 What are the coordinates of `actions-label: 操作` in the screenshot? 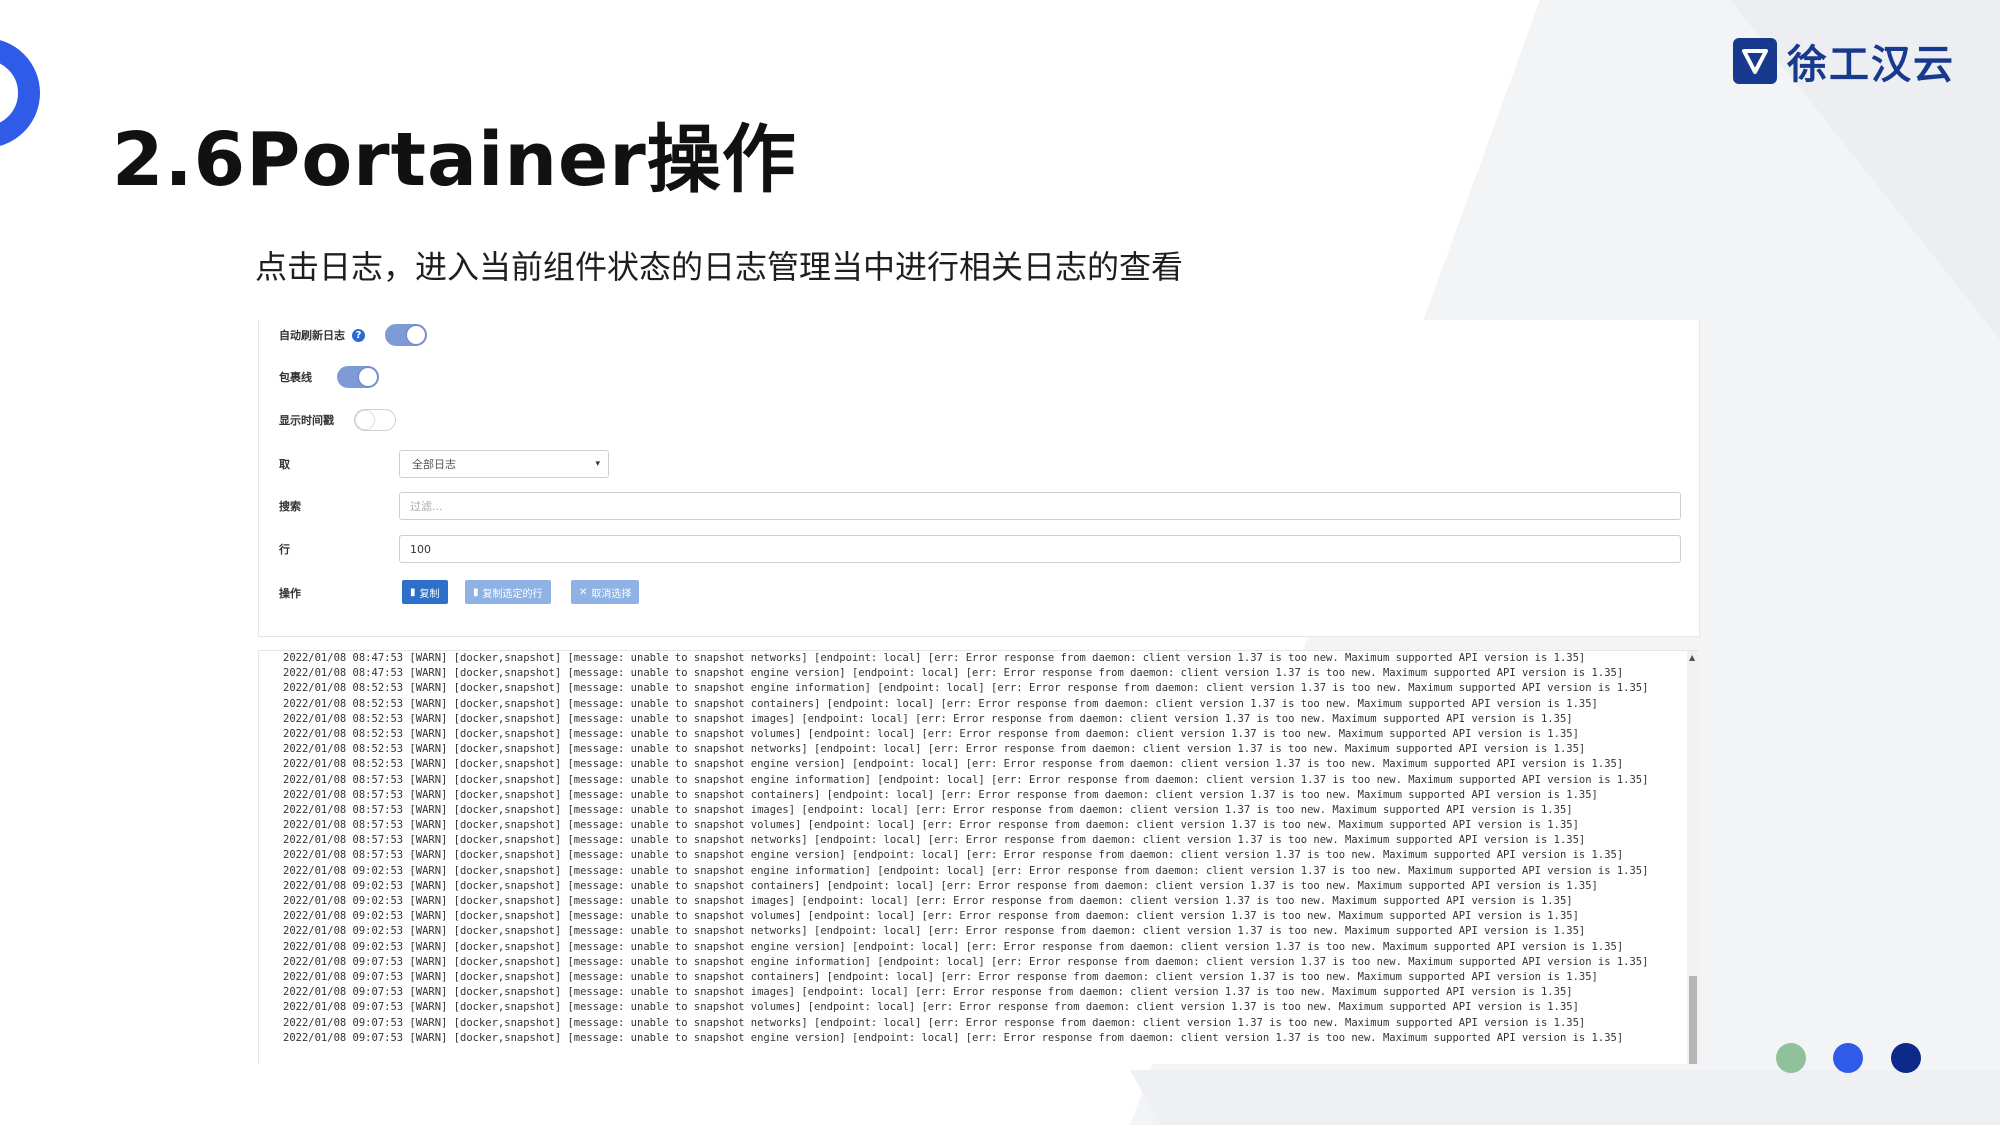 It's located at (290, 593).